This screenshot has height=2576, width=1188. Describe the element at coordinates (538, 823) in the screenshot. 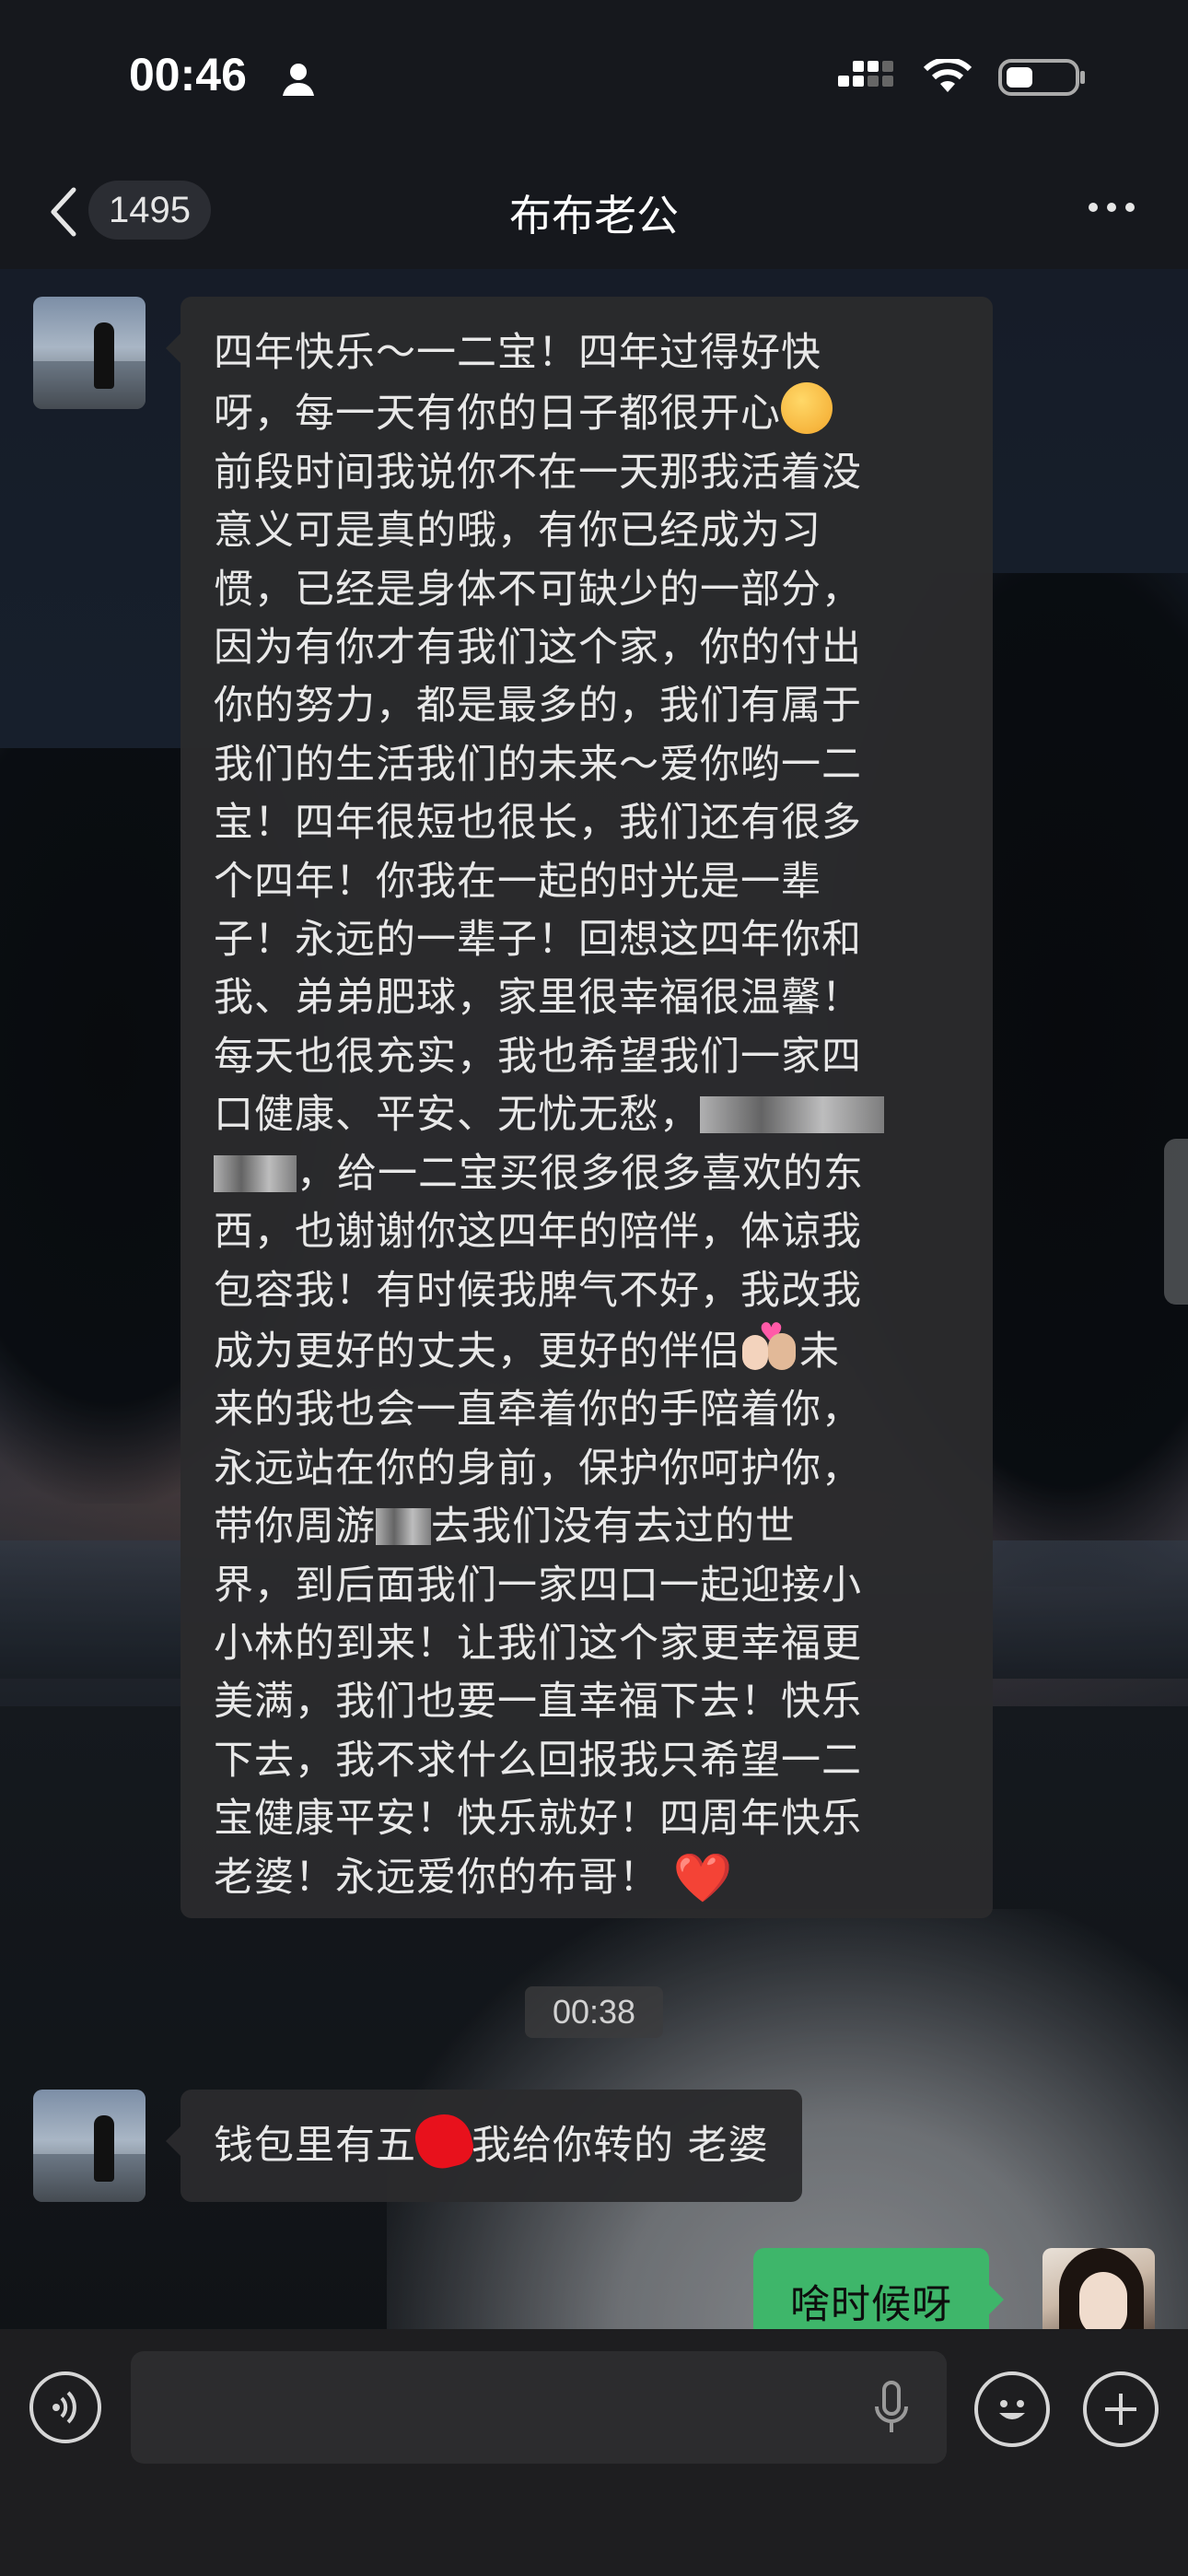

I see `message-line: 宝！四年很短也很长，我们还有很多` at that location.